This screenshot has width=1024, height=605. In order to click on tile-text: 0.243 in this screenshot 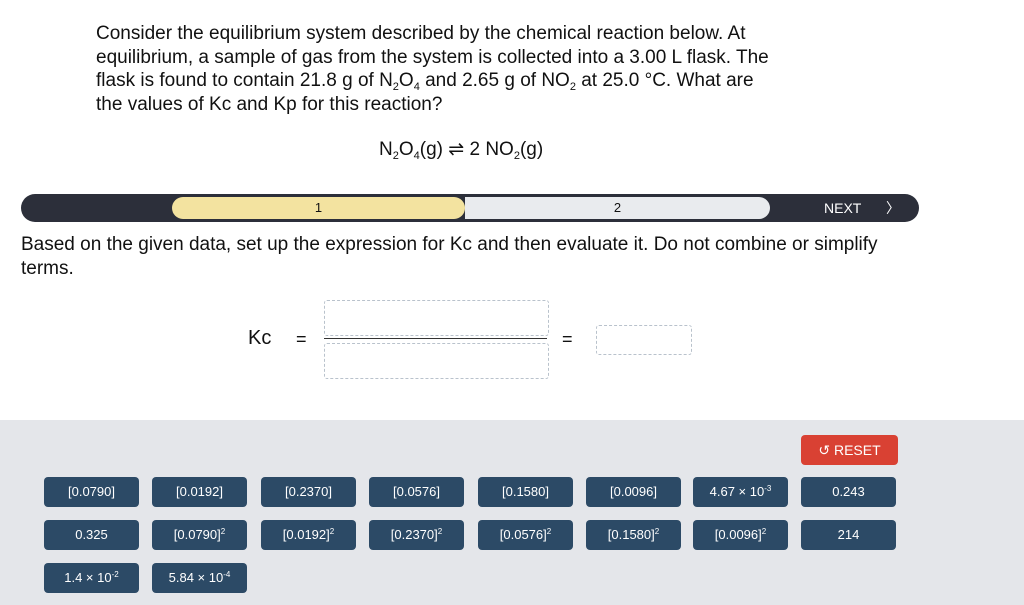, I will do `click(848, 491)`.